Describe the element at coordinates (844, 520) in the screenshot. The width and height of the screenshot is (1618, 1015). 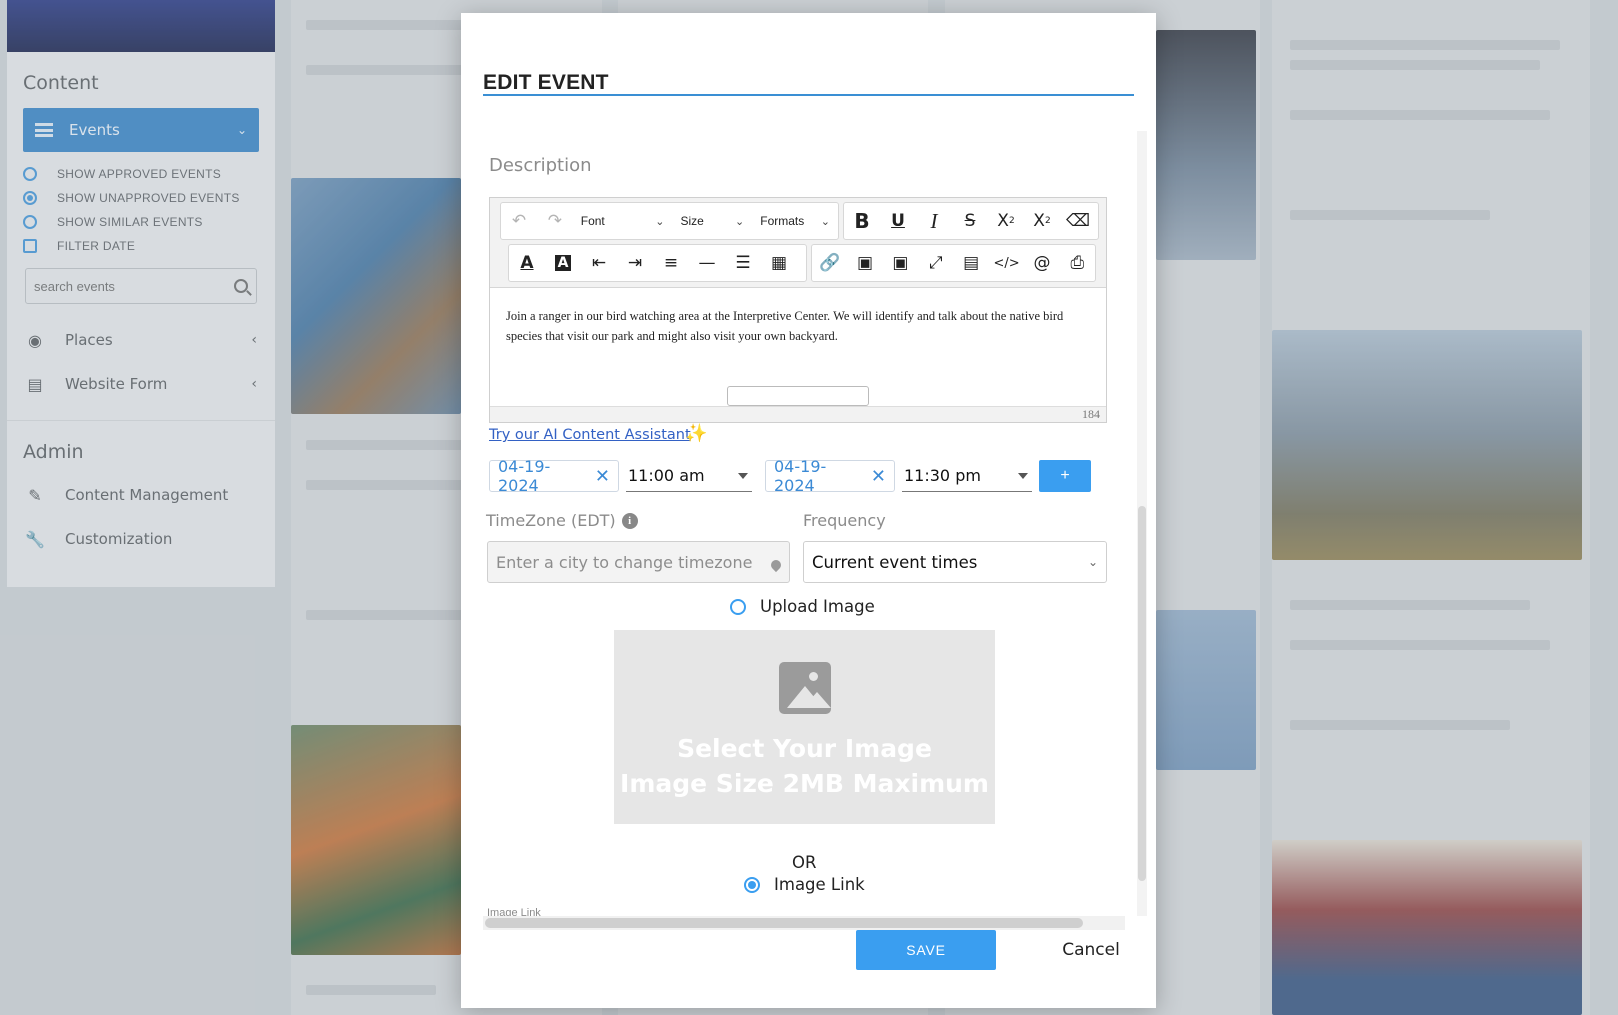
I see `frequency-label: Frequency` at that location.